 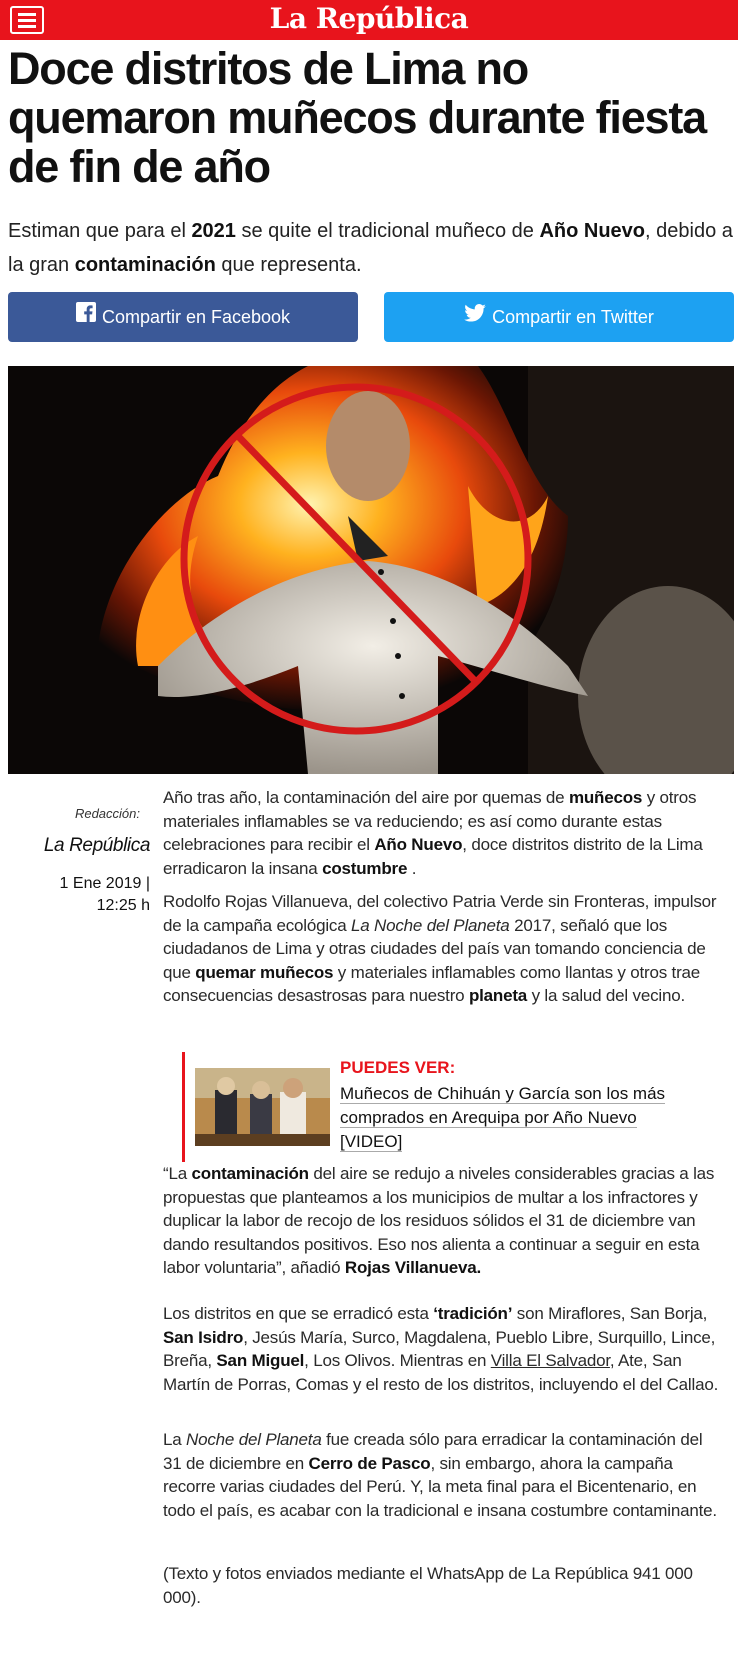 What do you see at coordinates (196, 317) in the screenshot?
I see `share-facebook-label: Compartir en Facebook` at bounding box center [196, 317].